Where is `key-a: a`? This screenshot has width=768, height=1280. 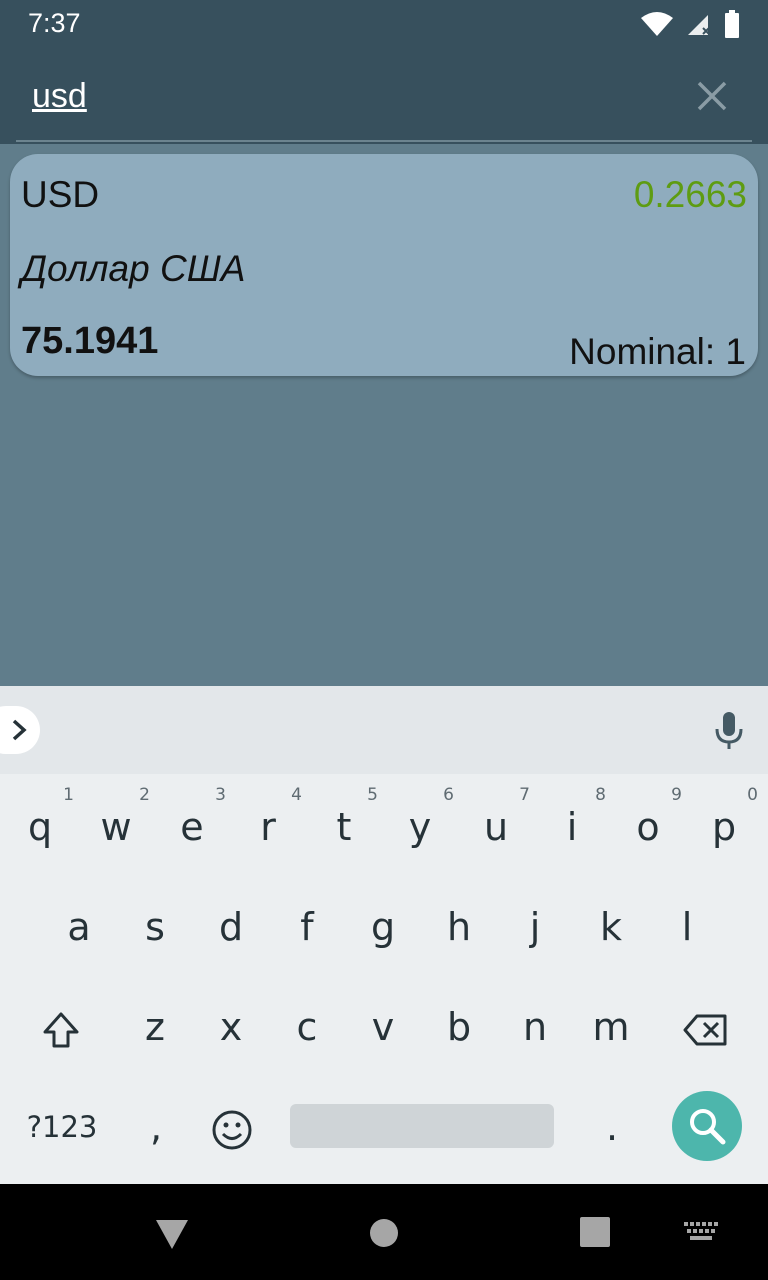
key-a: a is located at coordinates (79, 927).